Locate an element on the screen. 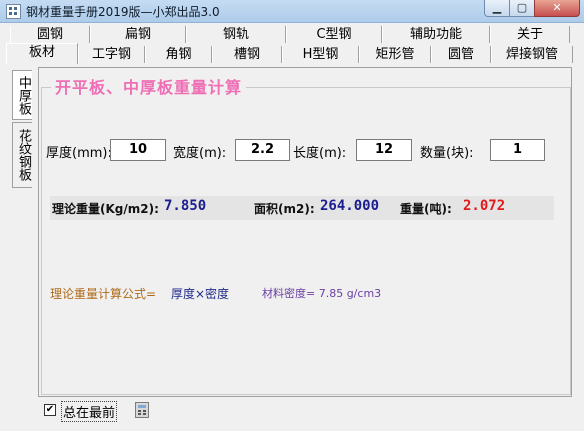  title-bar: 钢材重量手册2019版—小郑出品3.0 ▁ ▢ ✕ is located at coordinates (292, 11).